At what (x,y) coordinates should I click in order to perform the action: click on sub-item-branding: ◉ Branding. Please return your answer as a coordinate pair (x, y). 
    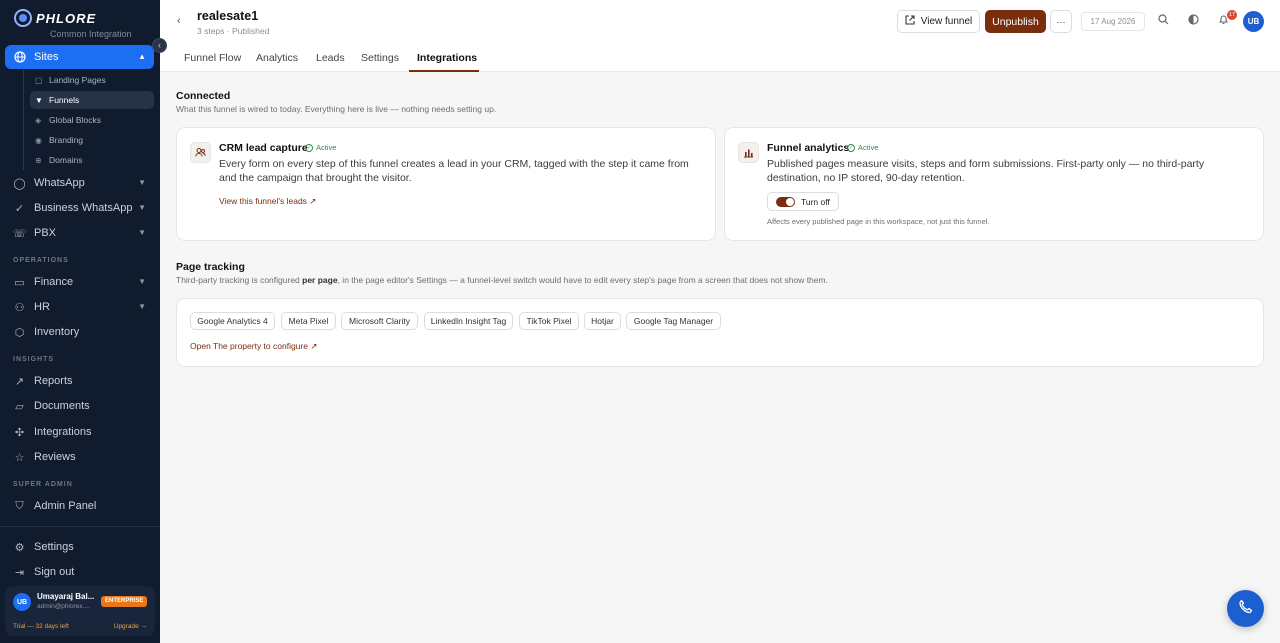
    Looking at the image, I should click on (92, 140).